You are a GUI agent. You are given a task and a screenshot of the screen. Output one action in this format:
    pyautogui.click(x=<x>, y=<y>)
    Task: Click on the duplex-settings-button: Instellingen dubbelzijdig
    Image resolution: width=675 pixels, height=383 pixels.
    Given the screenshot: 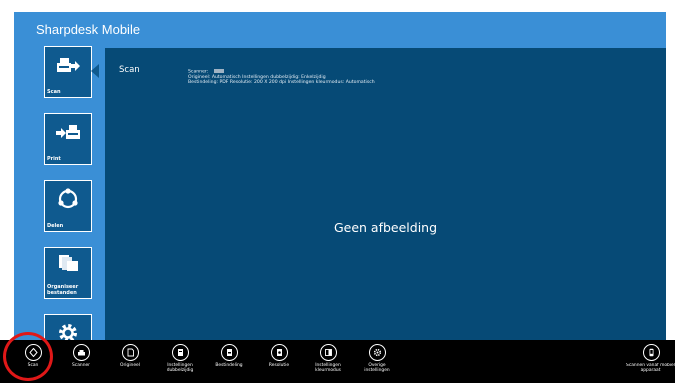 What is the action you would take?
    pyautogui.click(x=180, y=358)
    